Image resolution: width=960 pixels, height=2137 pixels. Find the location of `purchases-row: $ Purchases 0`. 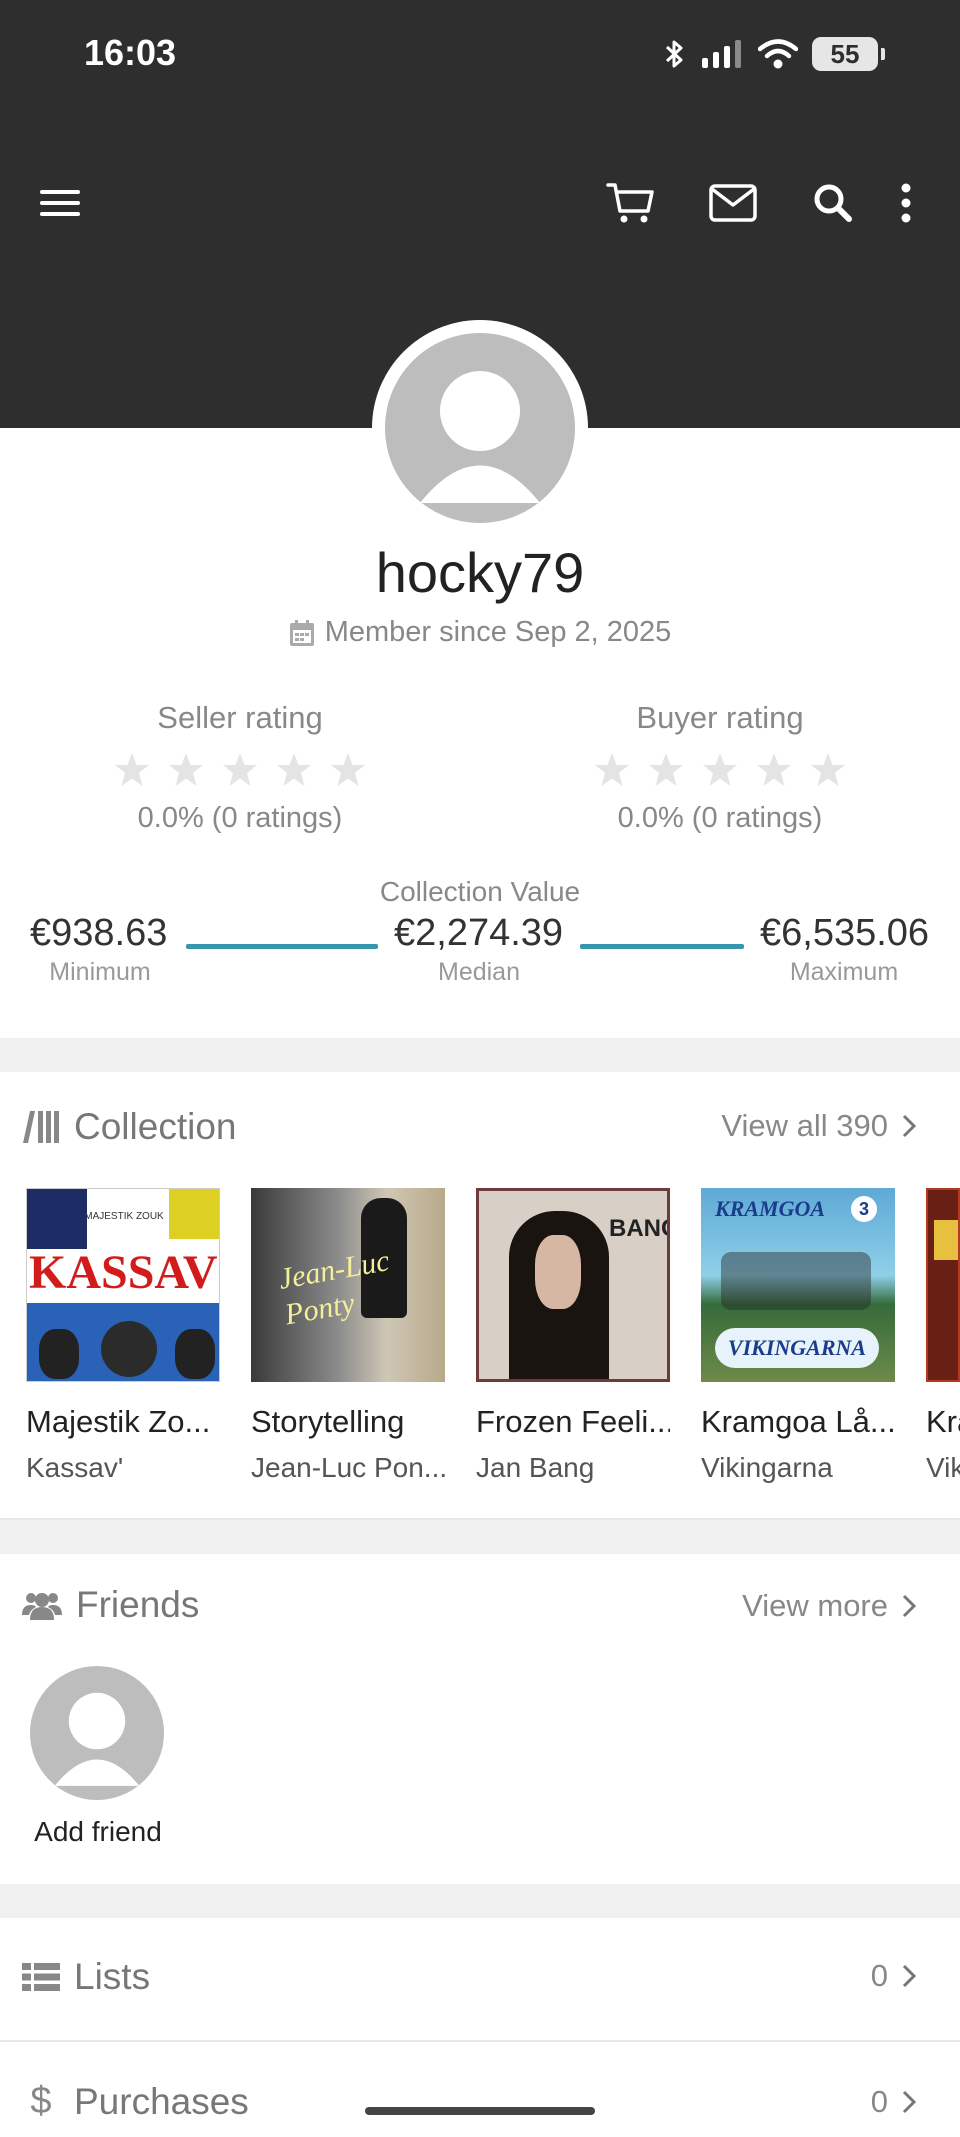

purchases-row: $ Purchases 0 is located at coordinates (480, 2089).